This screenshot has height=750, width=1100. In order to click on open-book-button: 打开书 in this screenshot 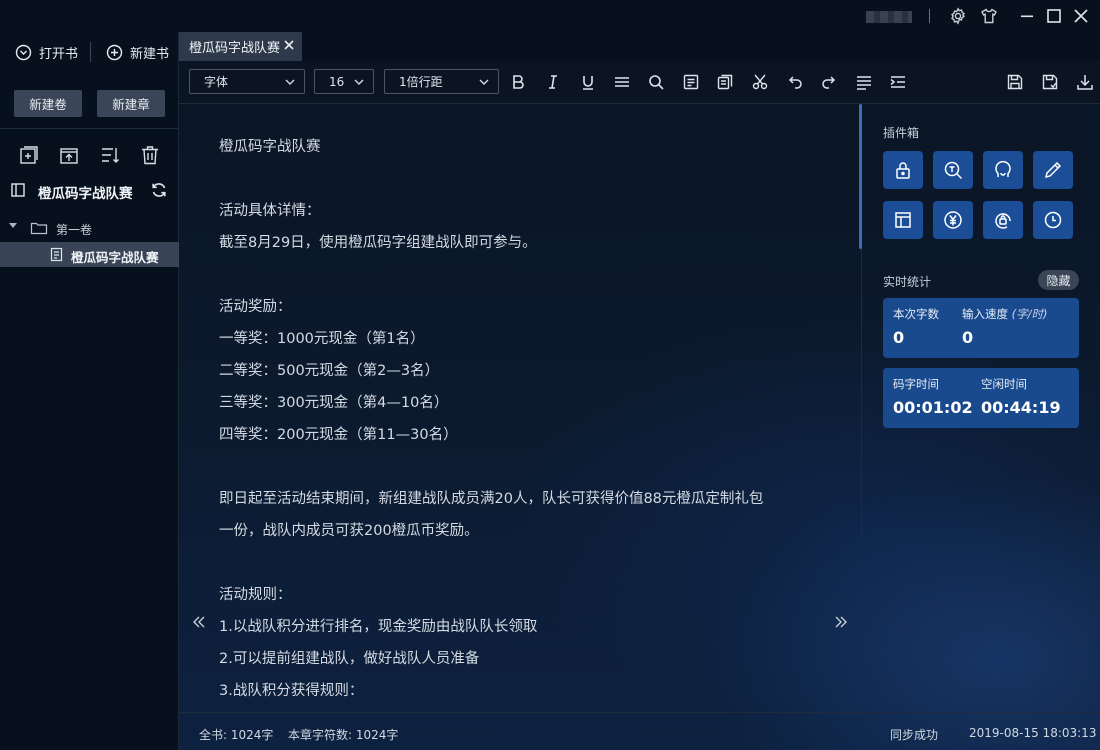, I will do `click(46, 52)`.